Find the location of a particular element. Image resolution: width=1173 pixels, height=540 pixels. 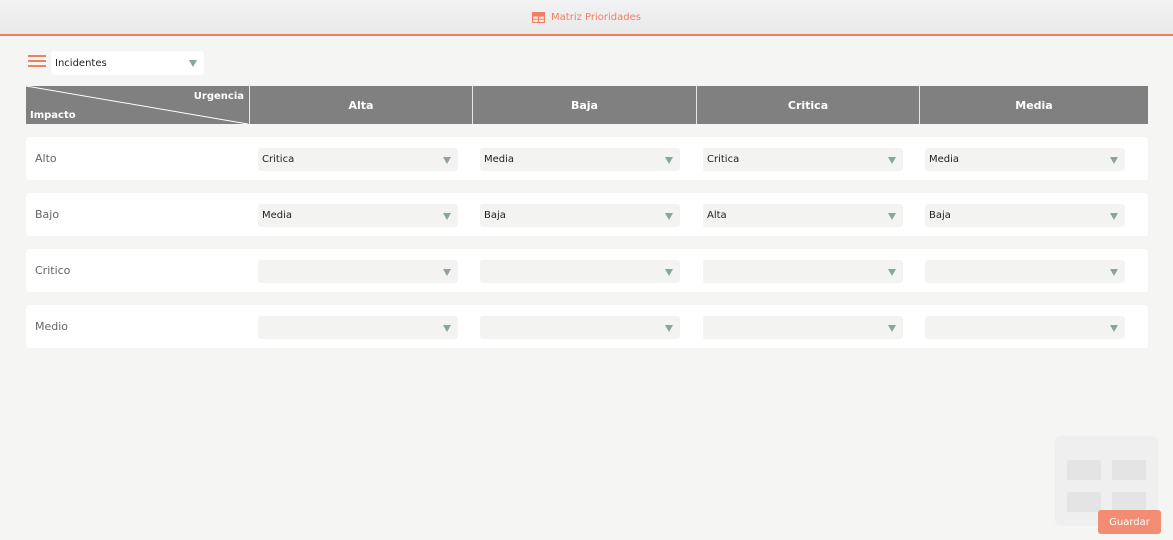

matrix-row: Alto Critica Media Critica Media is located at coordinates (587, 158).